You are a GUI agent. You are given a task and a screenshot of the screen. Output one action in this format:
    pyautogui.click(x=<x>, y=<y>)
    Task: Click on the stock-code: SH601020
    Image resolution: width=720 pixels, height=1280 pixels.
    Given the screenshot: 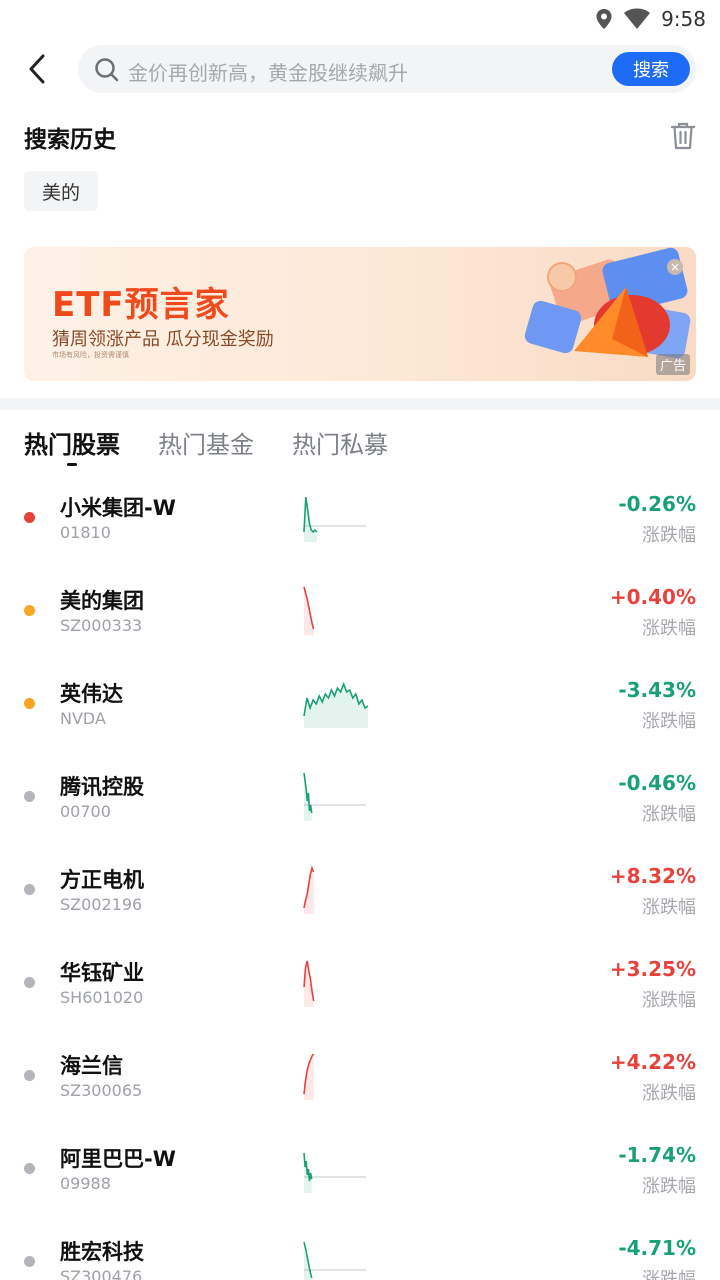 What is the action you would take?
    pyautogui.click(x=102, y=997)
    